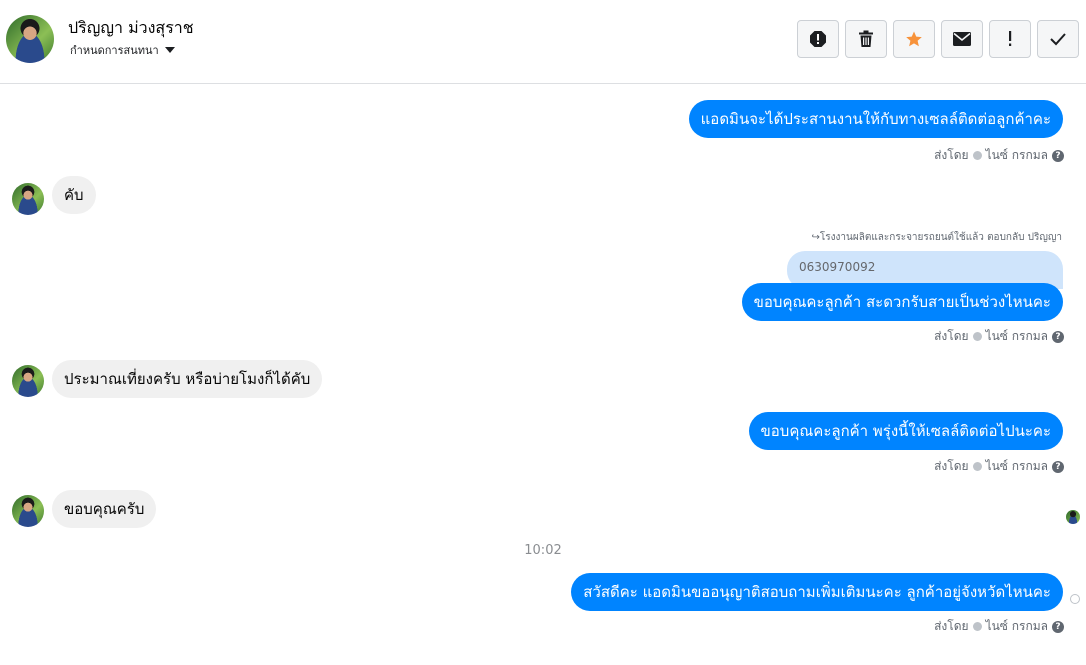 This screenshot has width=1086, height=665. Describe the element at coordinates (131, 28) in the screenshot. I see `contact-name: ปริญญา ม่วงสุราช` at that location.